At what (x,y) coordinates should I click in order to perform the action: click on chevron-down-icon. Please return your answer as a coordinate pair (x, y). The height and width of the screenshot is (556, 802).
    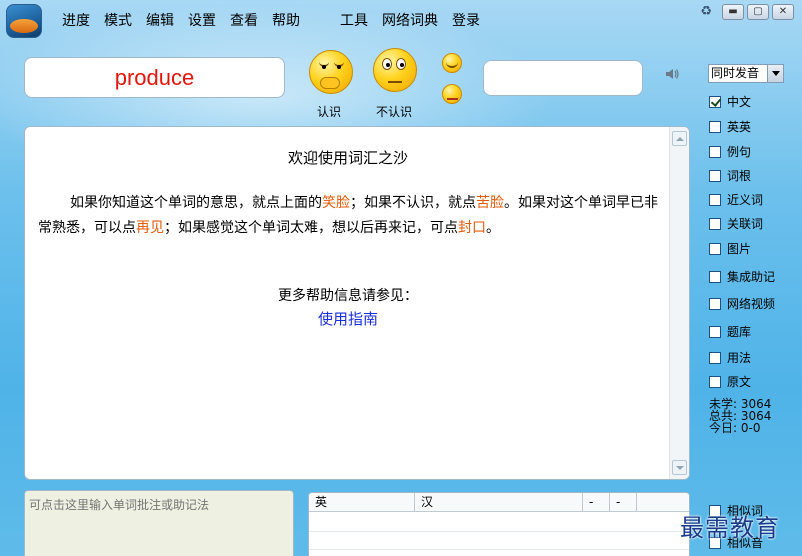
    Looking at the image, I should click on (775, 73).